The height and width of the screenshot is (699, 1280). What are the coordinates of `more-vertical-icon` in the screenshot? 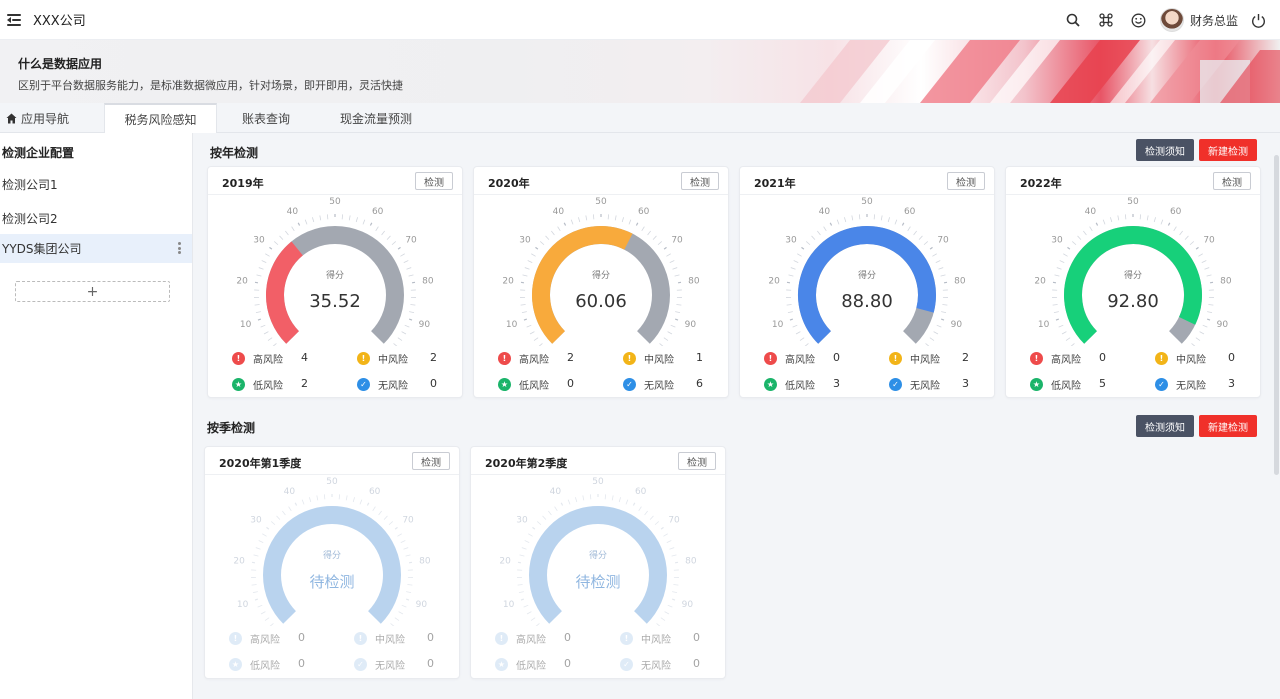 It's located at (179, 248).